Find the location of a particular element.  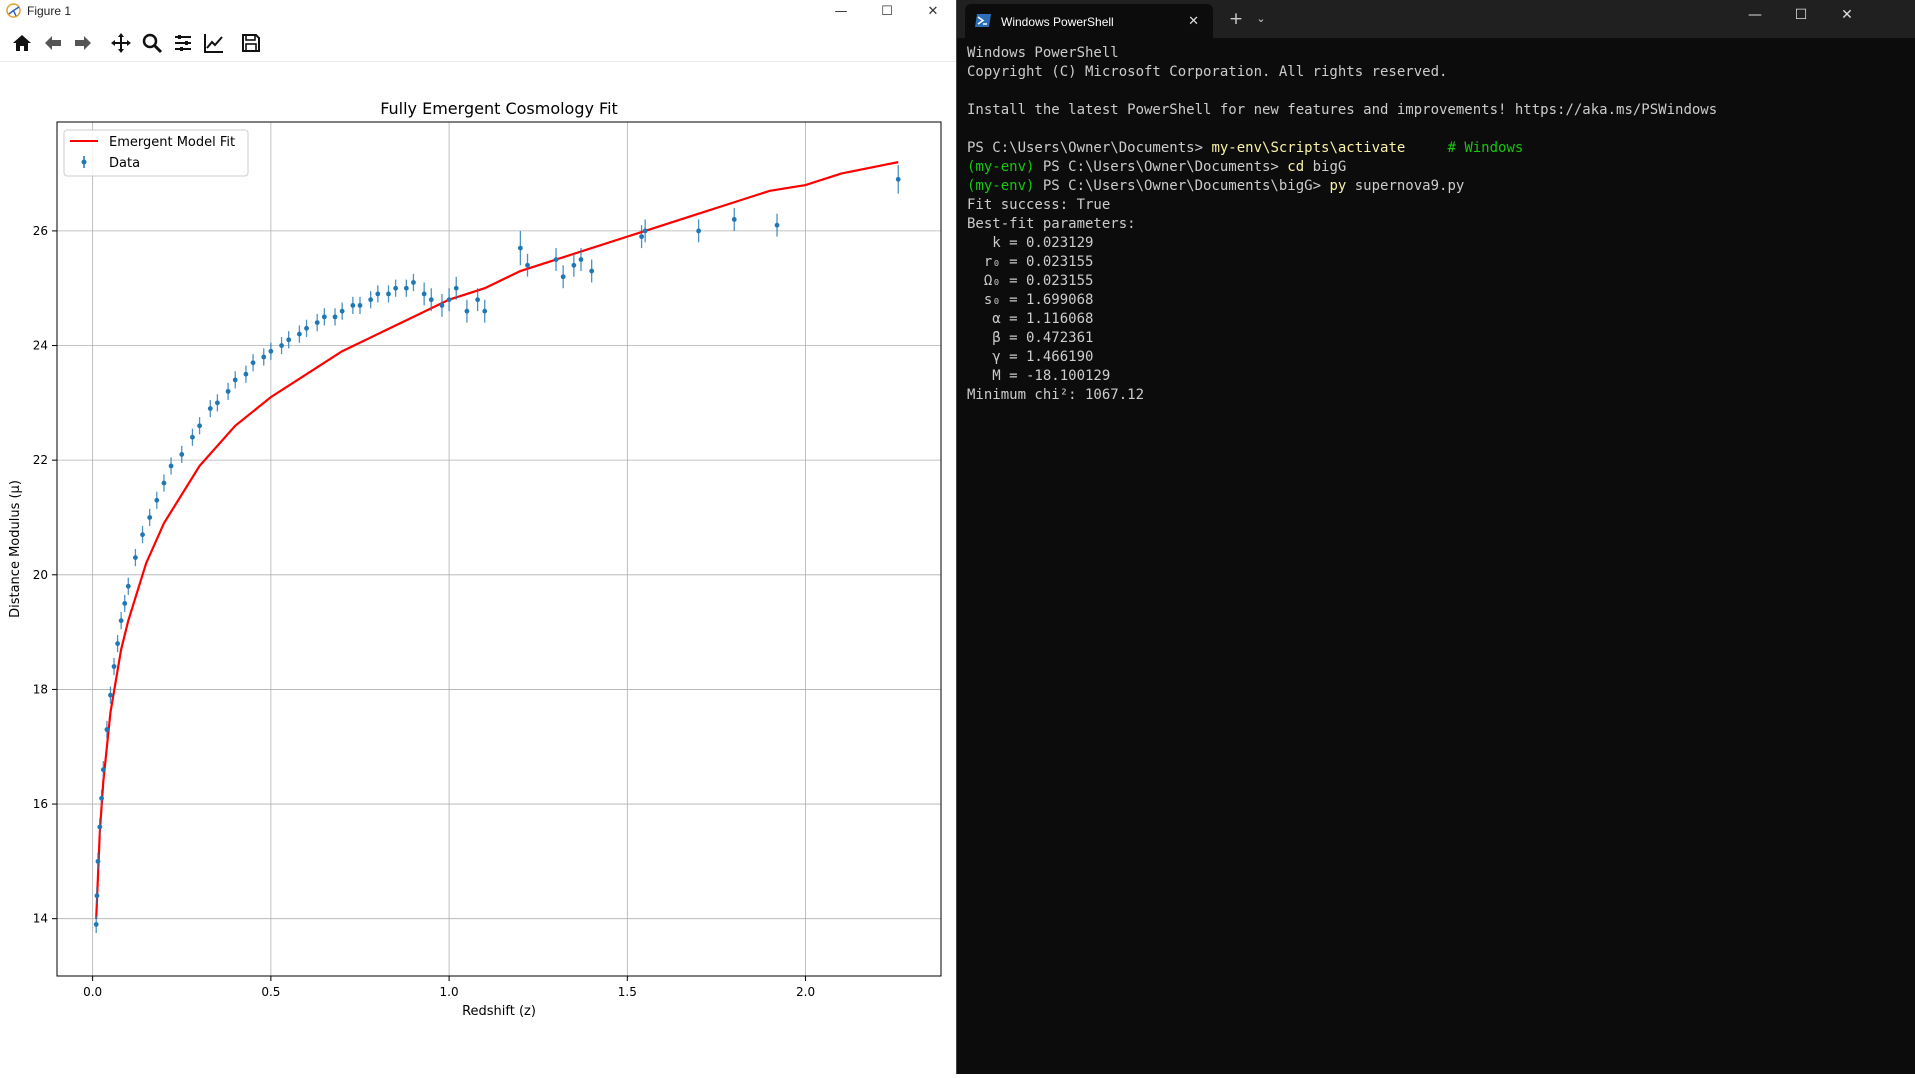

terminal-close-button: ✕ is located at coordinates (1847, 15).